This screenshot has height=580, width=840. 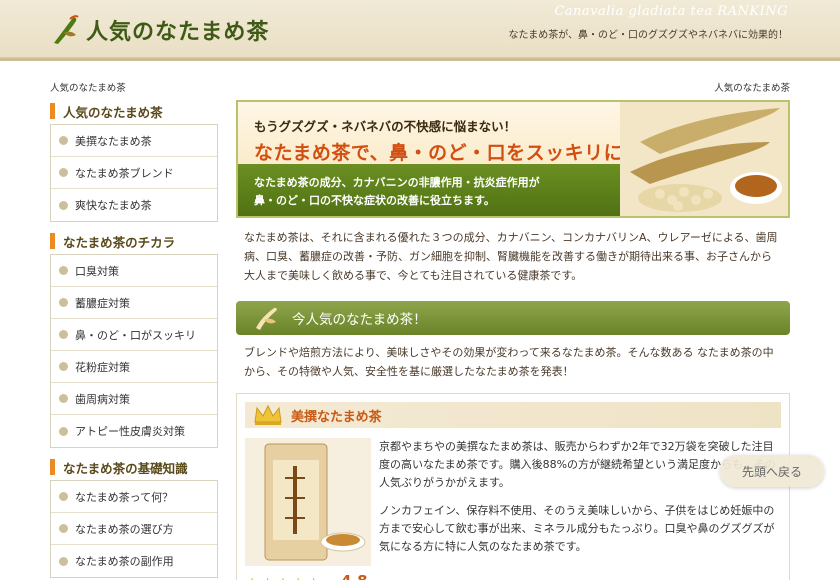 What do you see at coordinates (134, 399) in the screenshot?
I see `sidebar-item-periodontal: 歯周病対策` at bounding box center [134, 399].